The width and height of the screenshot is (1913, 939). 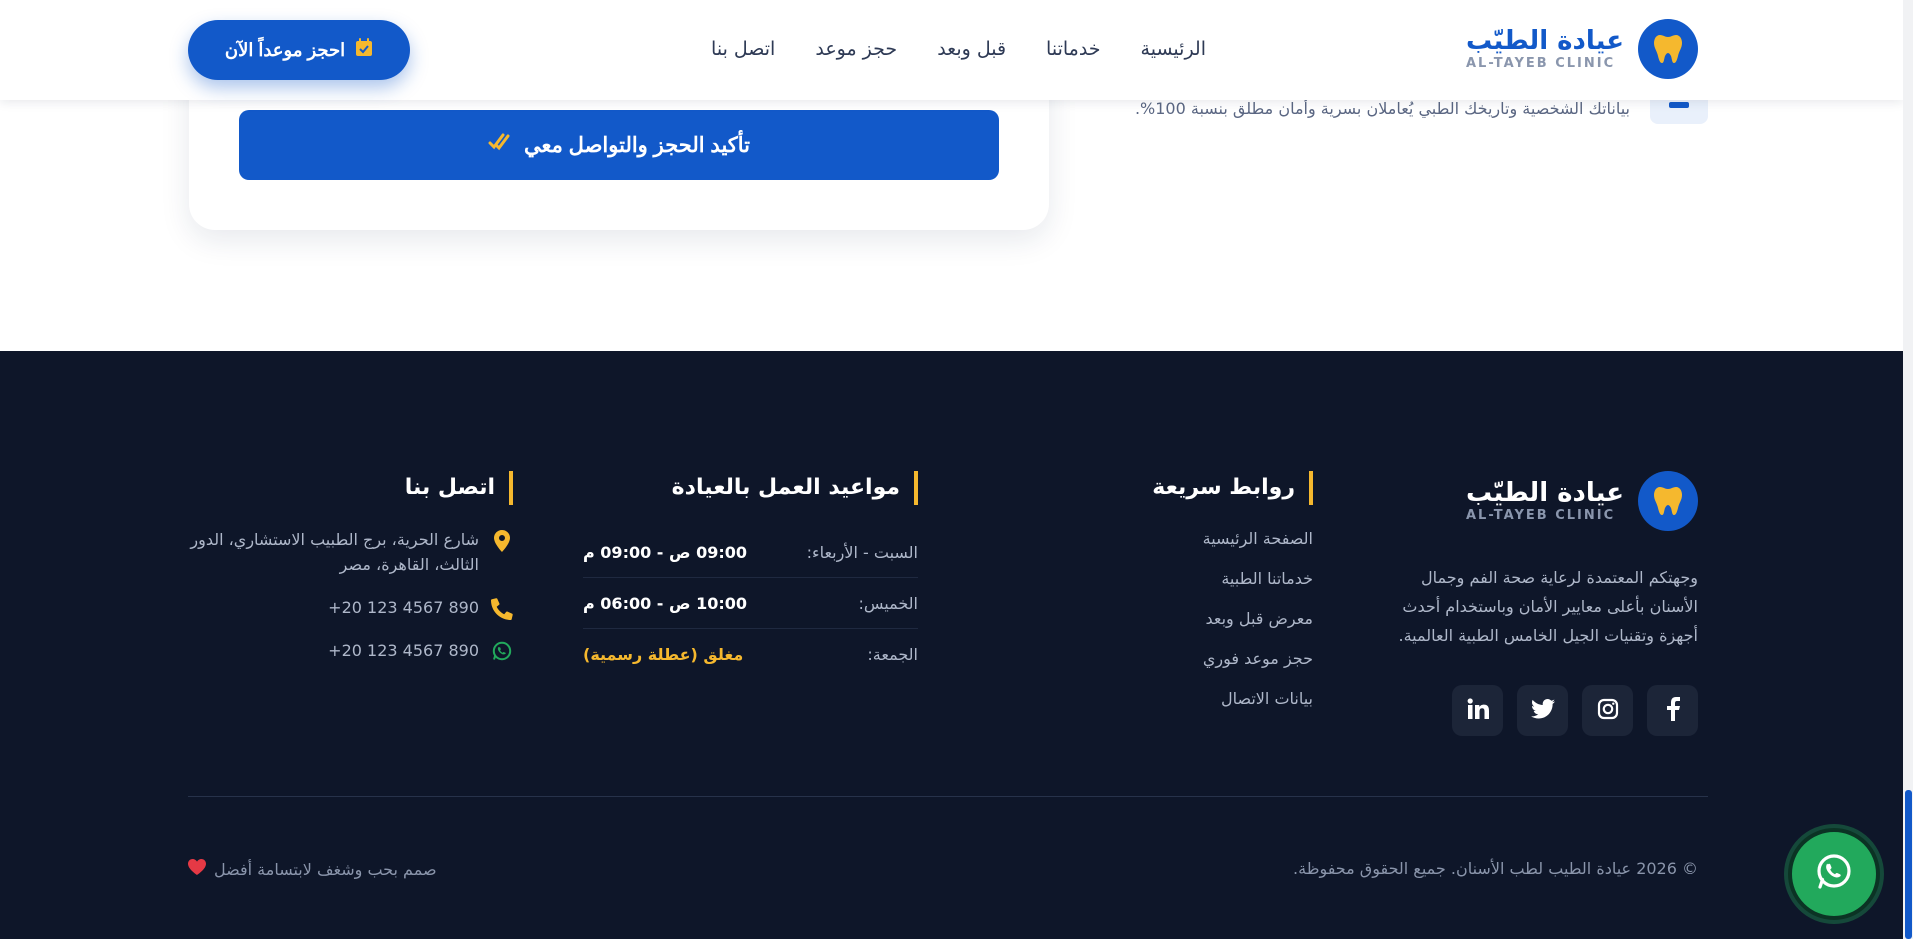 I want to click on footer-brand-name: عيادة الطيّب, so click(x=1544, y=493).